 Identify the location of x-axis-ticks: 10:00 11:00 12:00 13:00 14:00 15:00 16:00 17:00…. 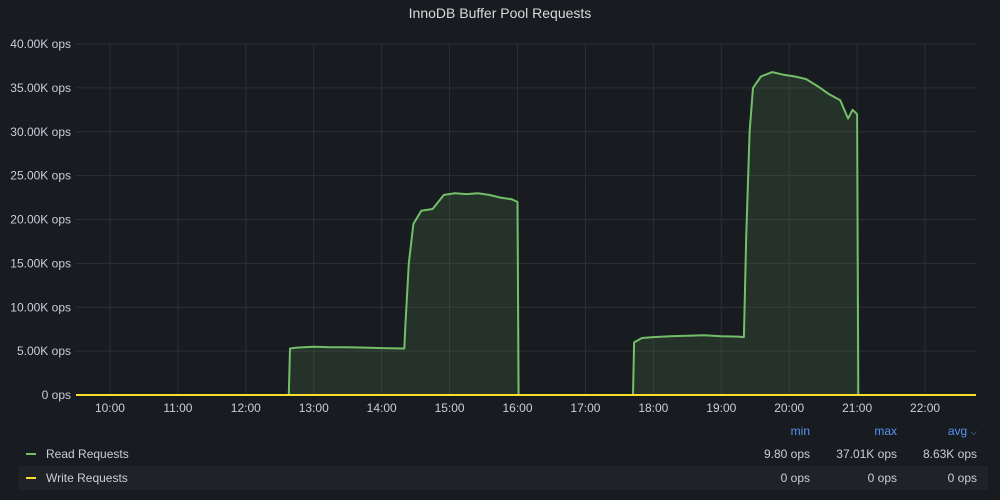
(517, 408).